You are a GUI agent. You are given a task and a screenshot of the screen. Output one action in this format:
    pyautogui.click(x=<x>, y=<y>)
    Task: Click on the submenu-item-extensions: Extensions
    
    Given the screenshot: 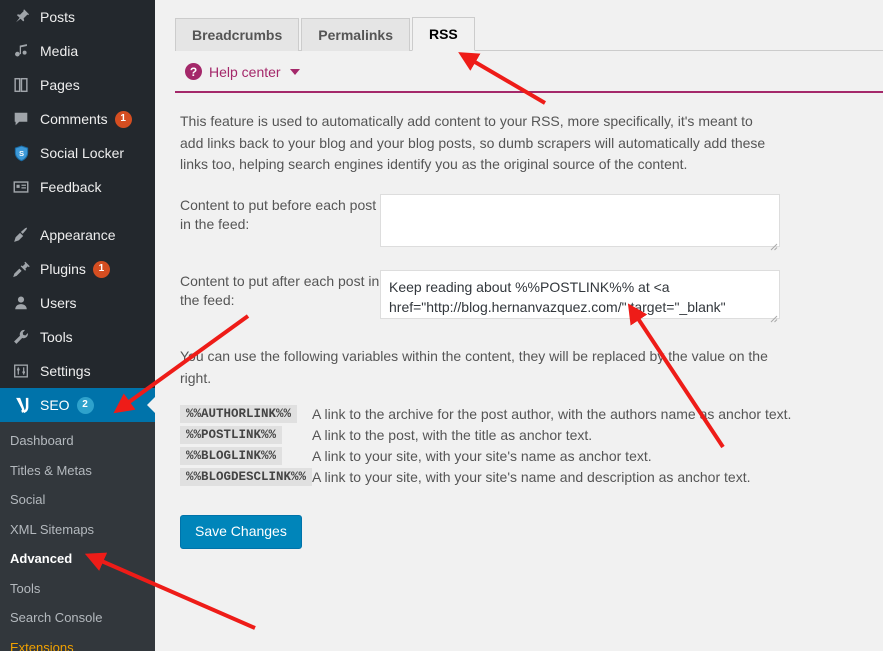 What is the action you would take?
    pyautogui.click(x=77, y=642)
    